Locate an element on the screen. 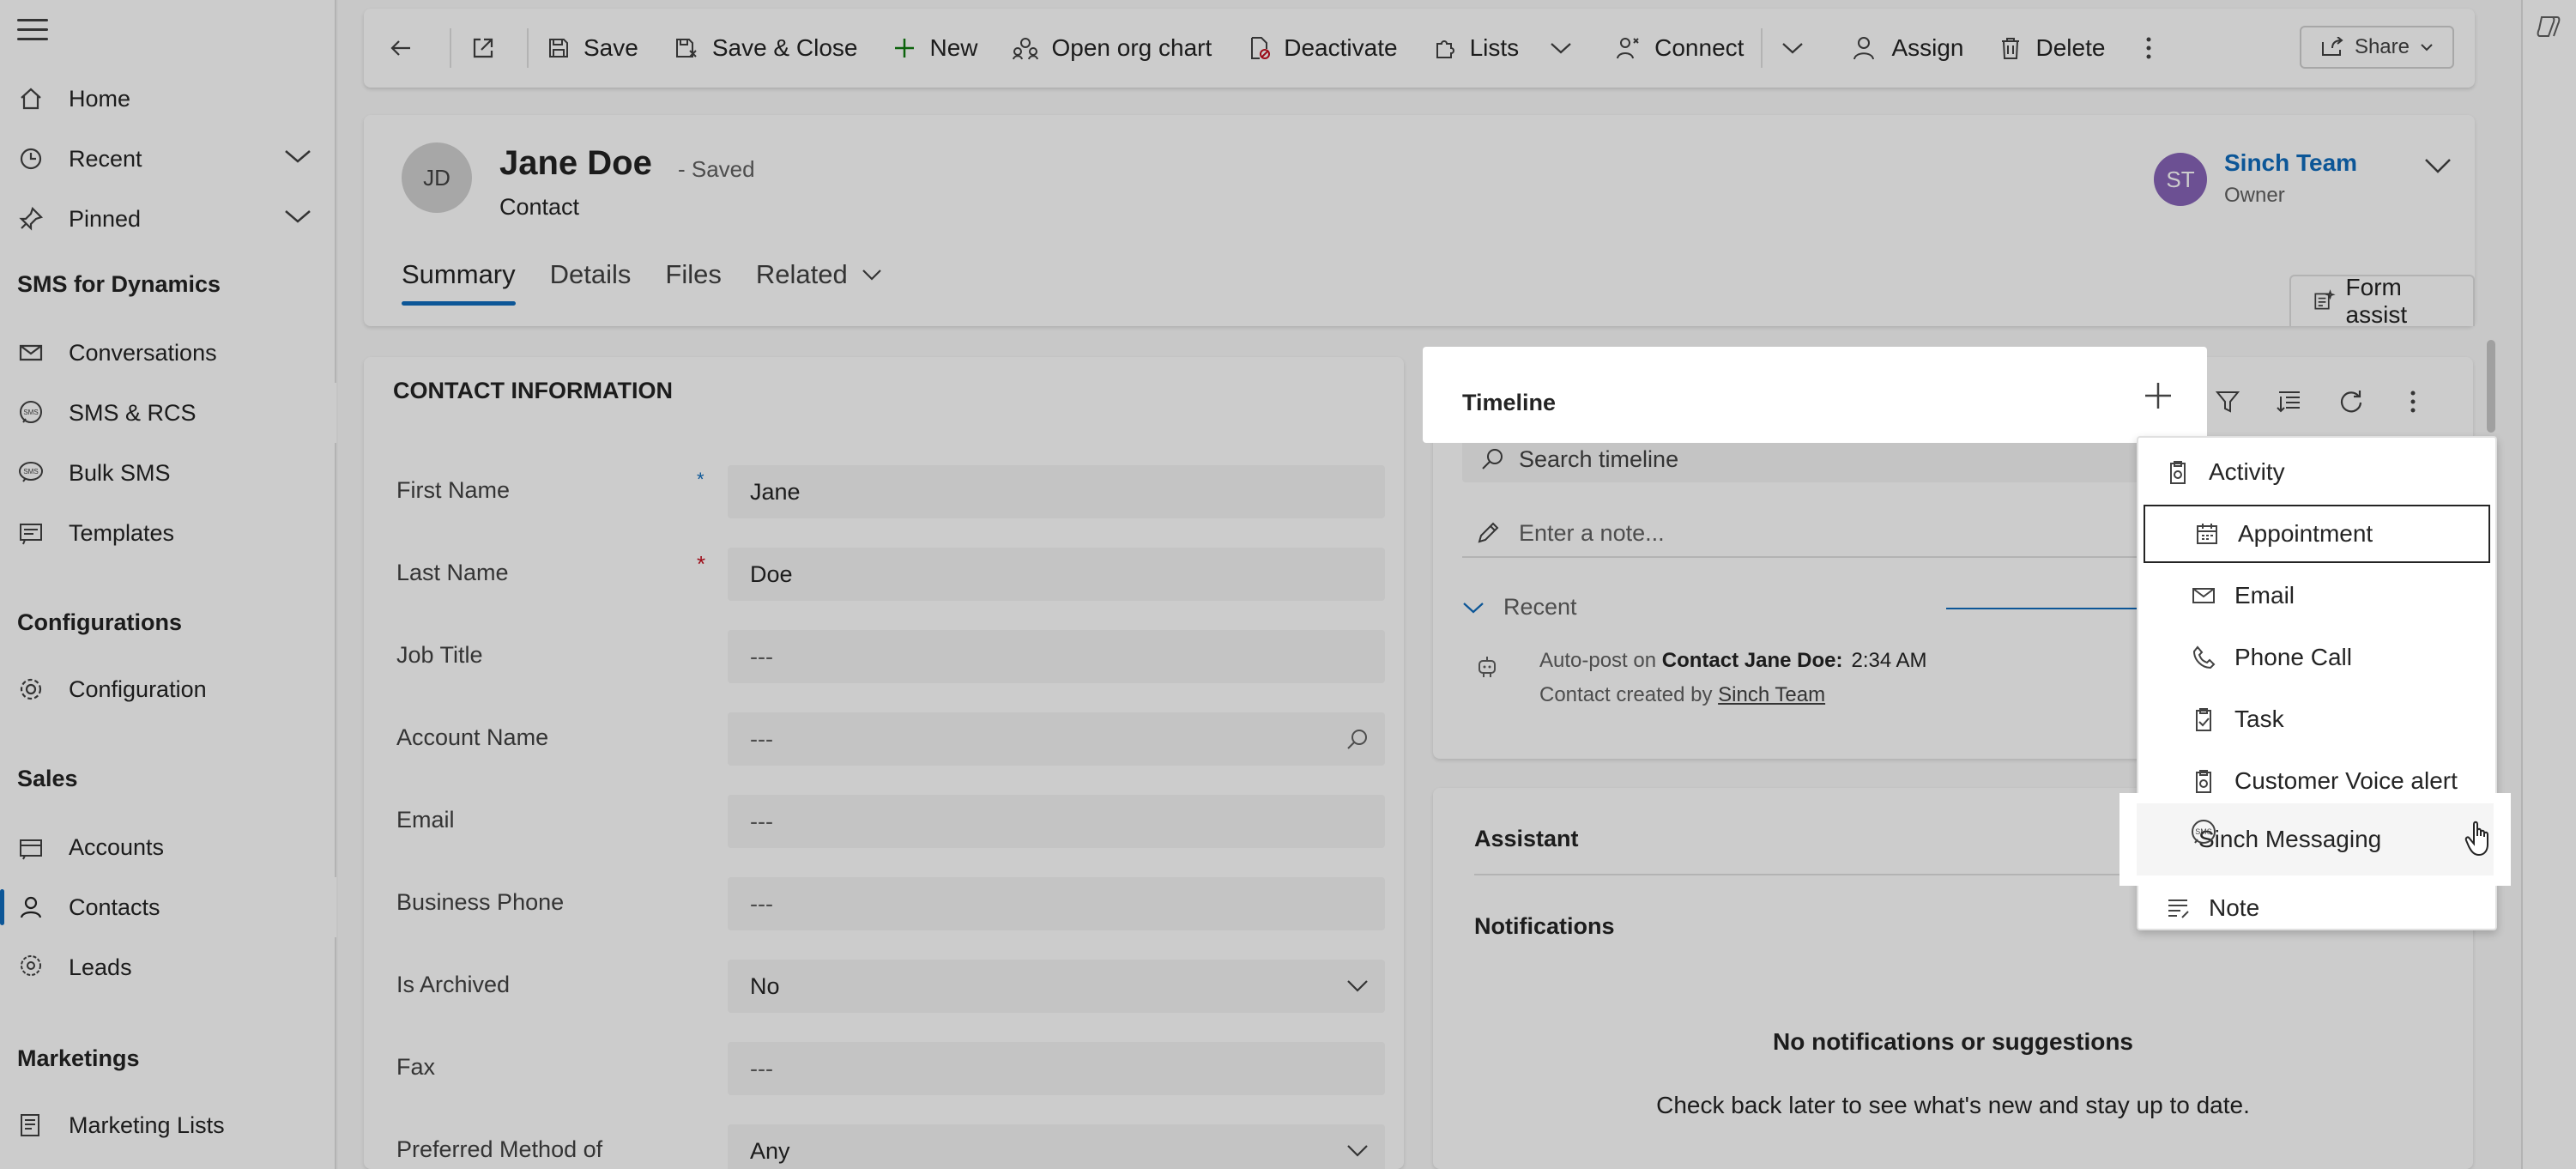  svg-text: SMS is located at coordinates (30, 471).